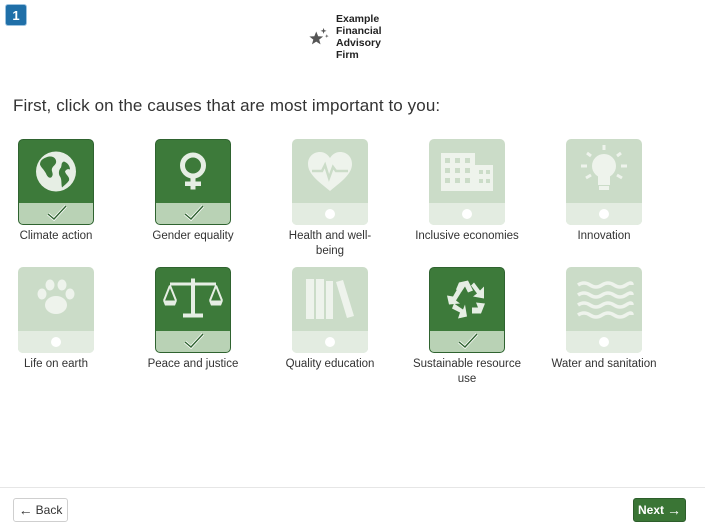 This screenshot has height=526, width=705. Describe the element at coordinates (25, 510) in the screenshot. I see `arrow-left-icon: ←` at that location.